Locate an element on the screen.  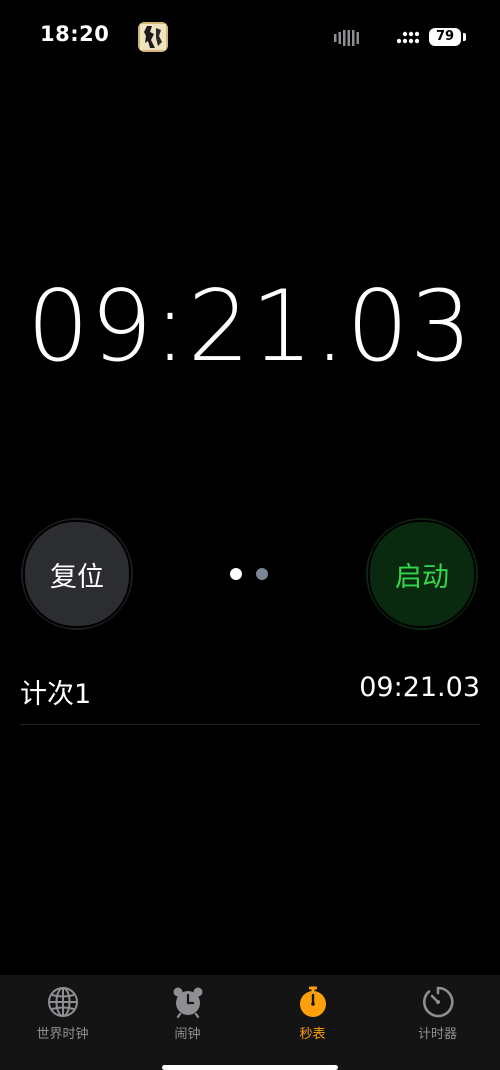
reset-button: 复位 is located at coordinates (77, 574).